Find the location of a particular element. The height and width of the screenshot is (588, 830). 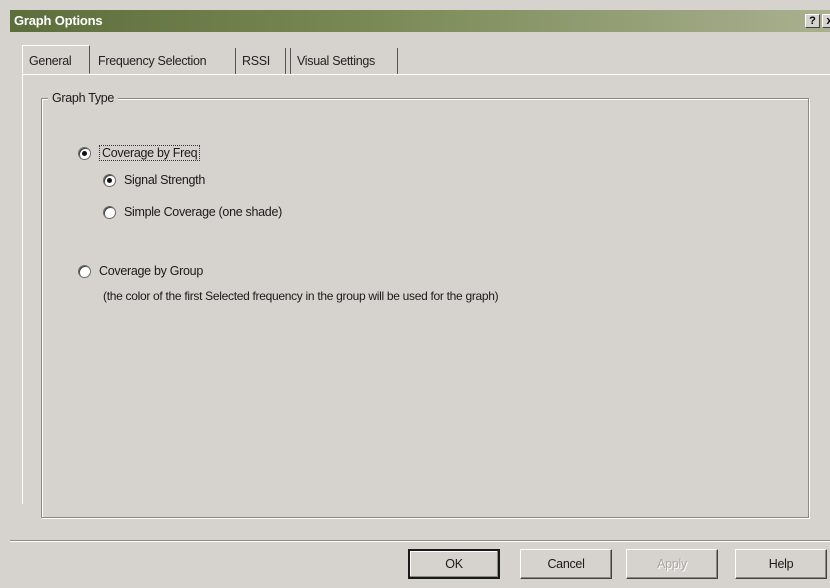

tab-frequency-selection: Frequency Selection is located at coordinates (164, 61).